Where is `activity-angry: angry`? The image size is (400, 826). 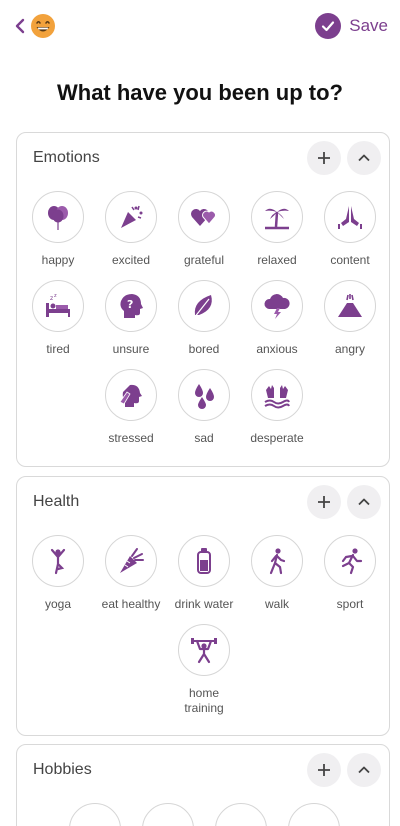
activity-angry: angry is located at coordinates (350, 318).